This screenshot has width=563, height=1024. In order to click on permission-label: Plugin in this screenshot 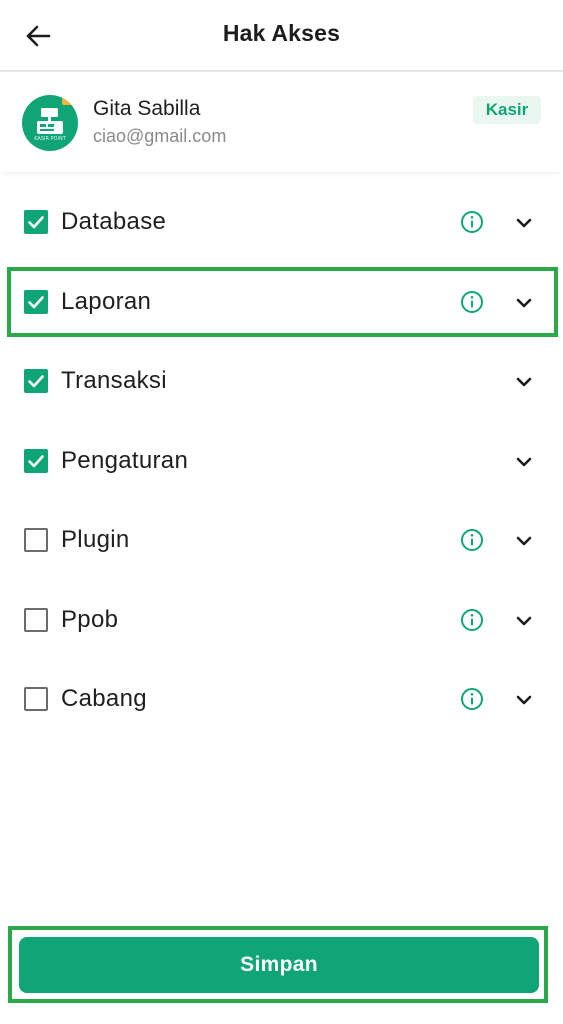, I will do `click(95, 539)`.